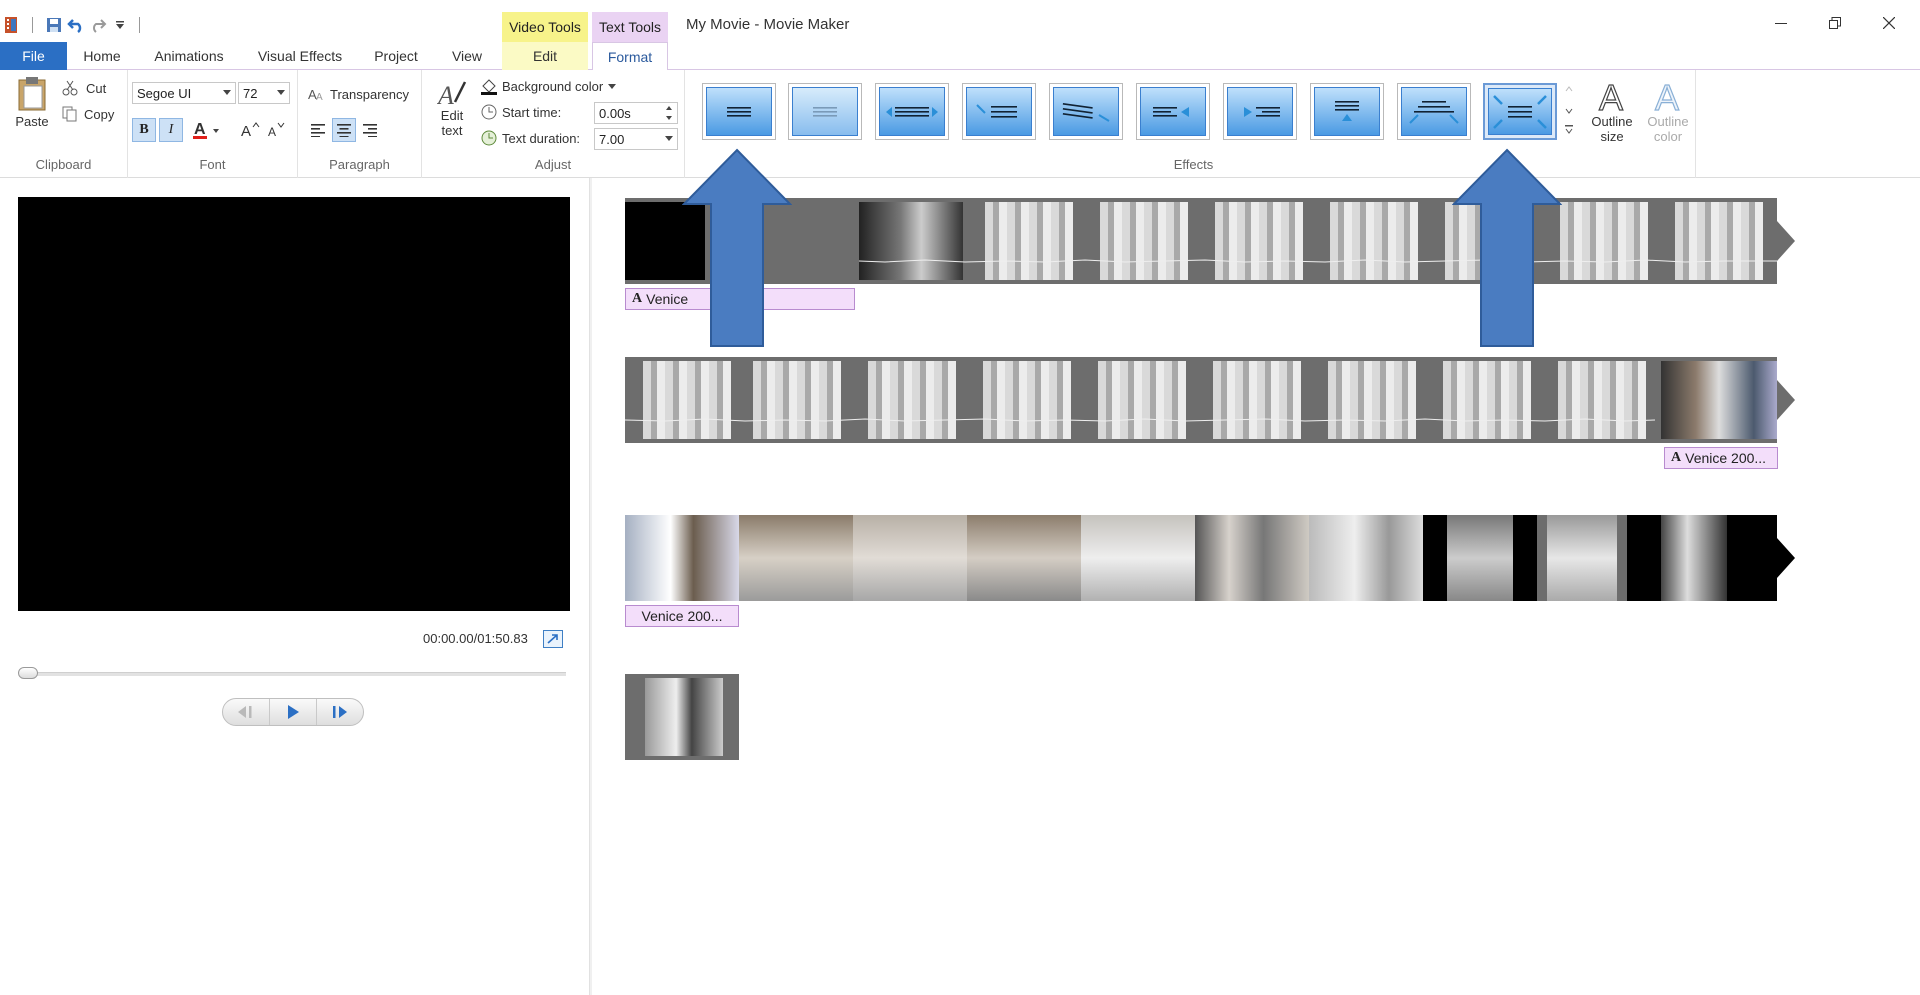 This screenshot has height=995, width=1920. What do you see at coordinates (739, 111) in the screenshot?
I see `effect-none` at bounding box center [739, 111].